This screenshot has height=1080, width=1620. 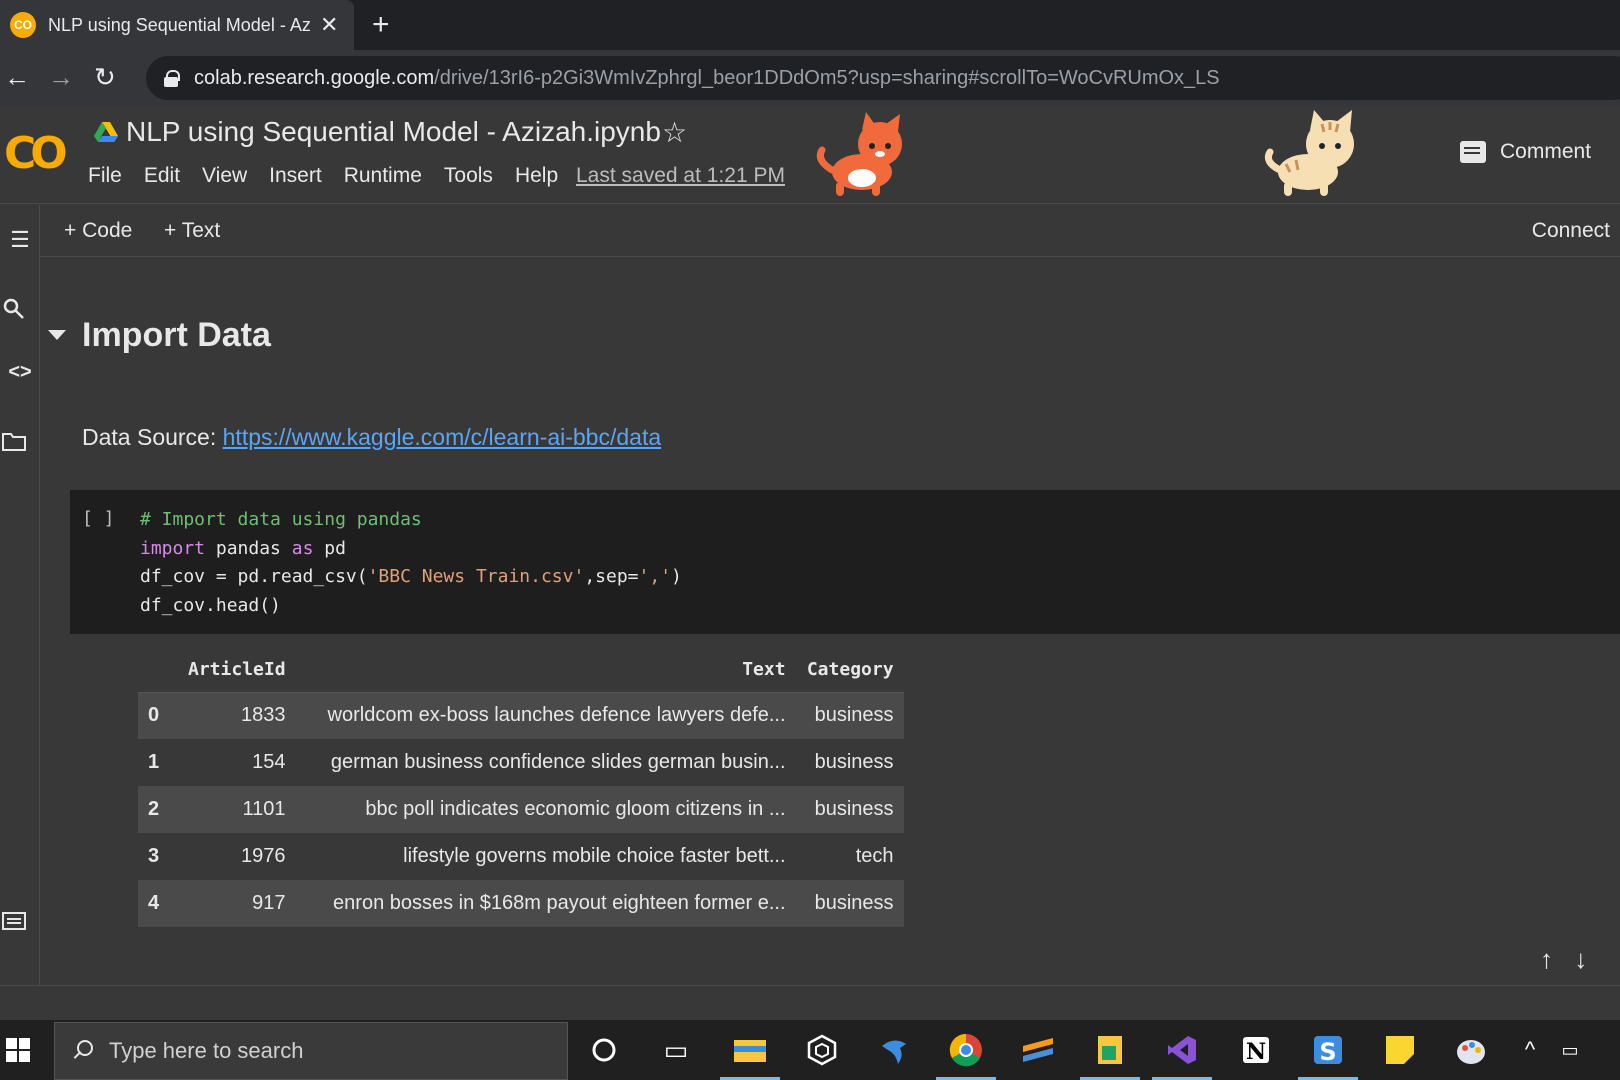 What do you see at coordinates (237, 715) in the screenshot?
I see `table-cell: 1833` at bounding box center [237, 715].